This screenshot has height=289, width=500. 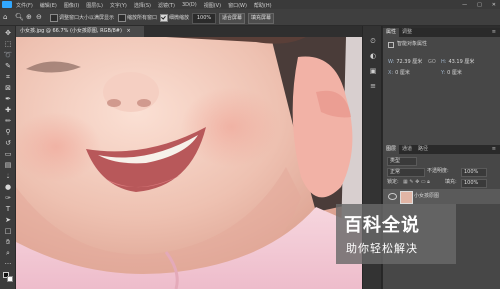 What do you see at coordinates (5, 17) in the screenshot?
I see `home-icon: ⌂` at bounding box center [5, 17].